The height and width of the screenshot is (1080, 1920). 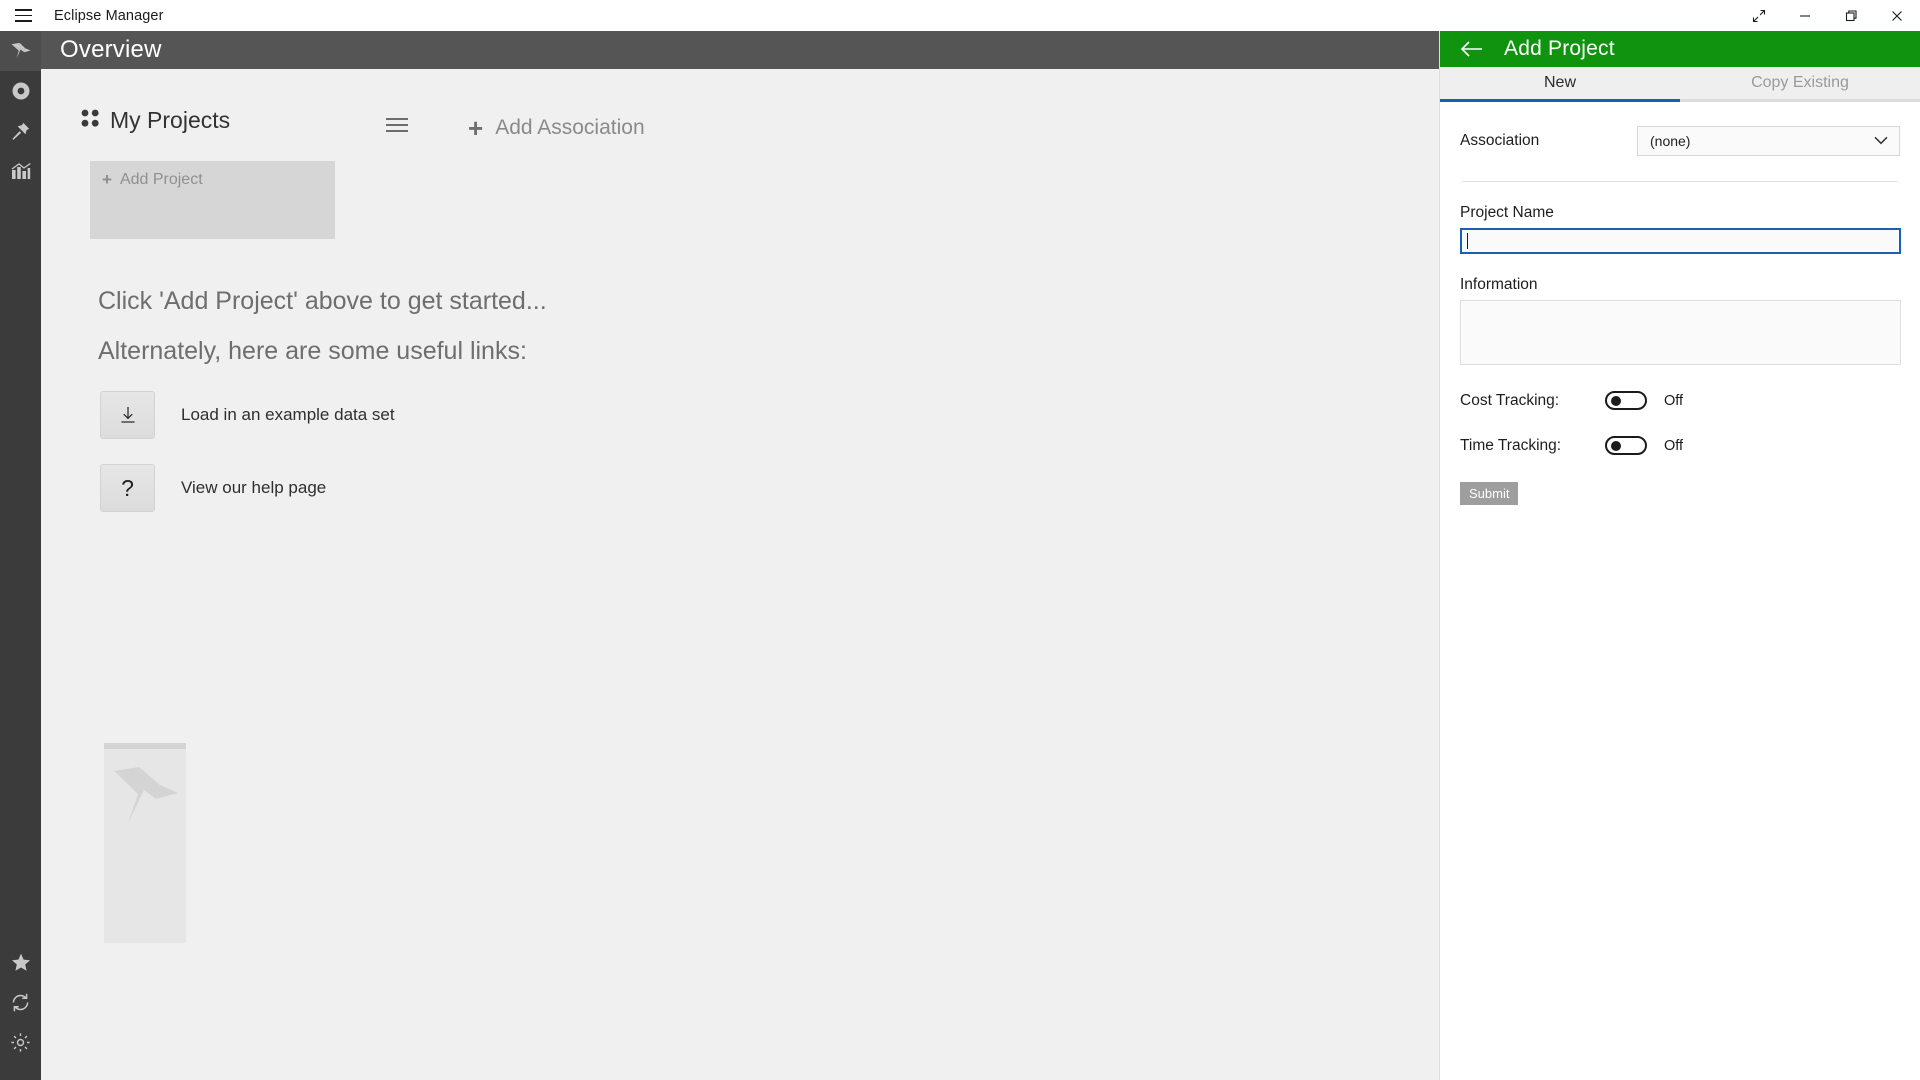 I want to click on panel-title: Add Project, so click(x=1559, y=48).